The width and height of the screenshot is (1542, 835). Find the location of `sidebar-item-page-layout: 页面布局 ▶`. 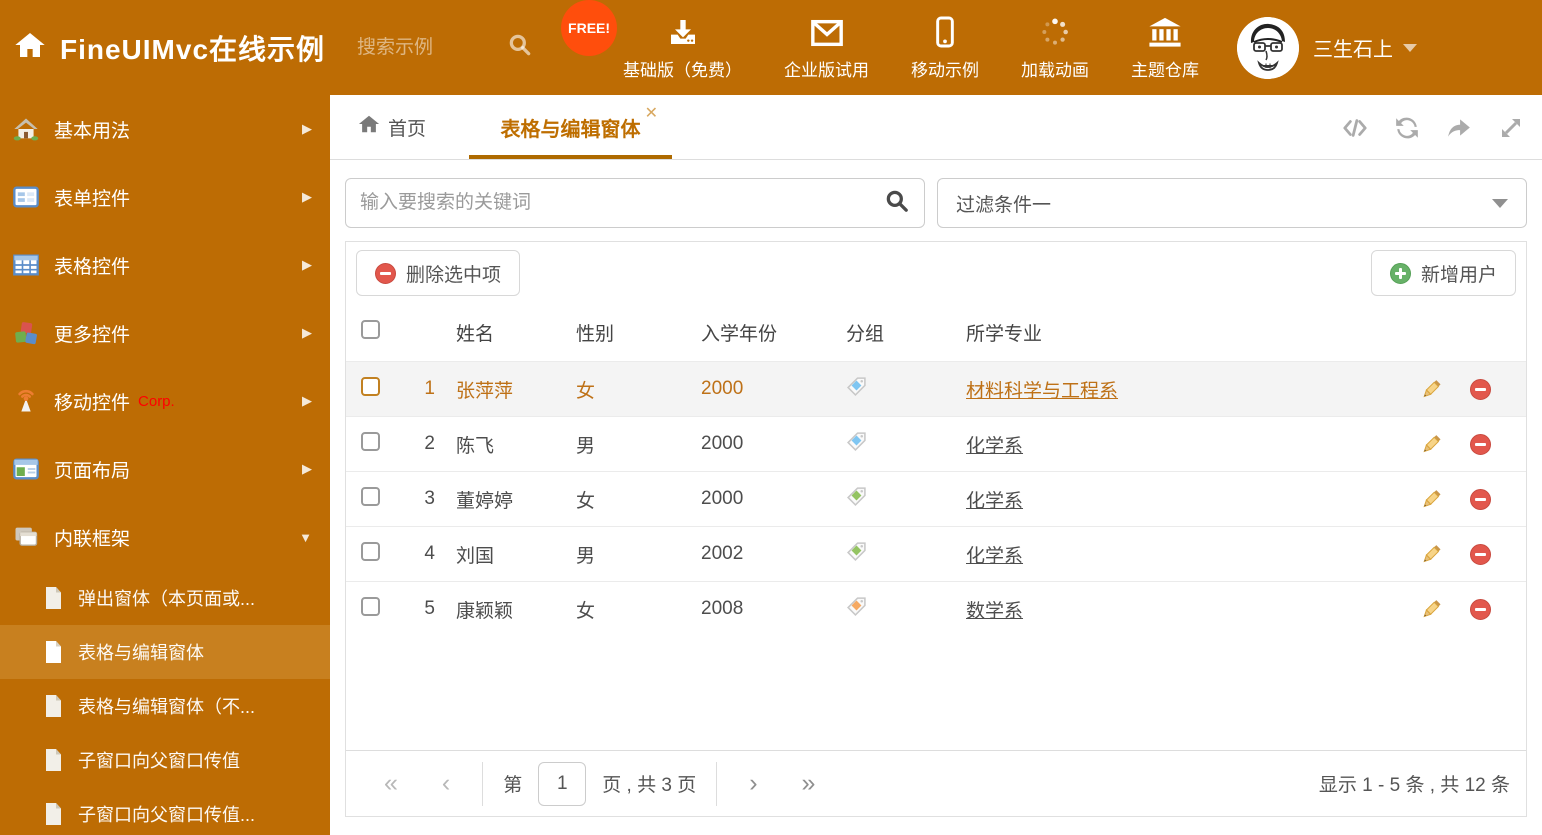

sidebar-item-page-layout: 页面布局 ▶ is located at coordinates (165, 469).